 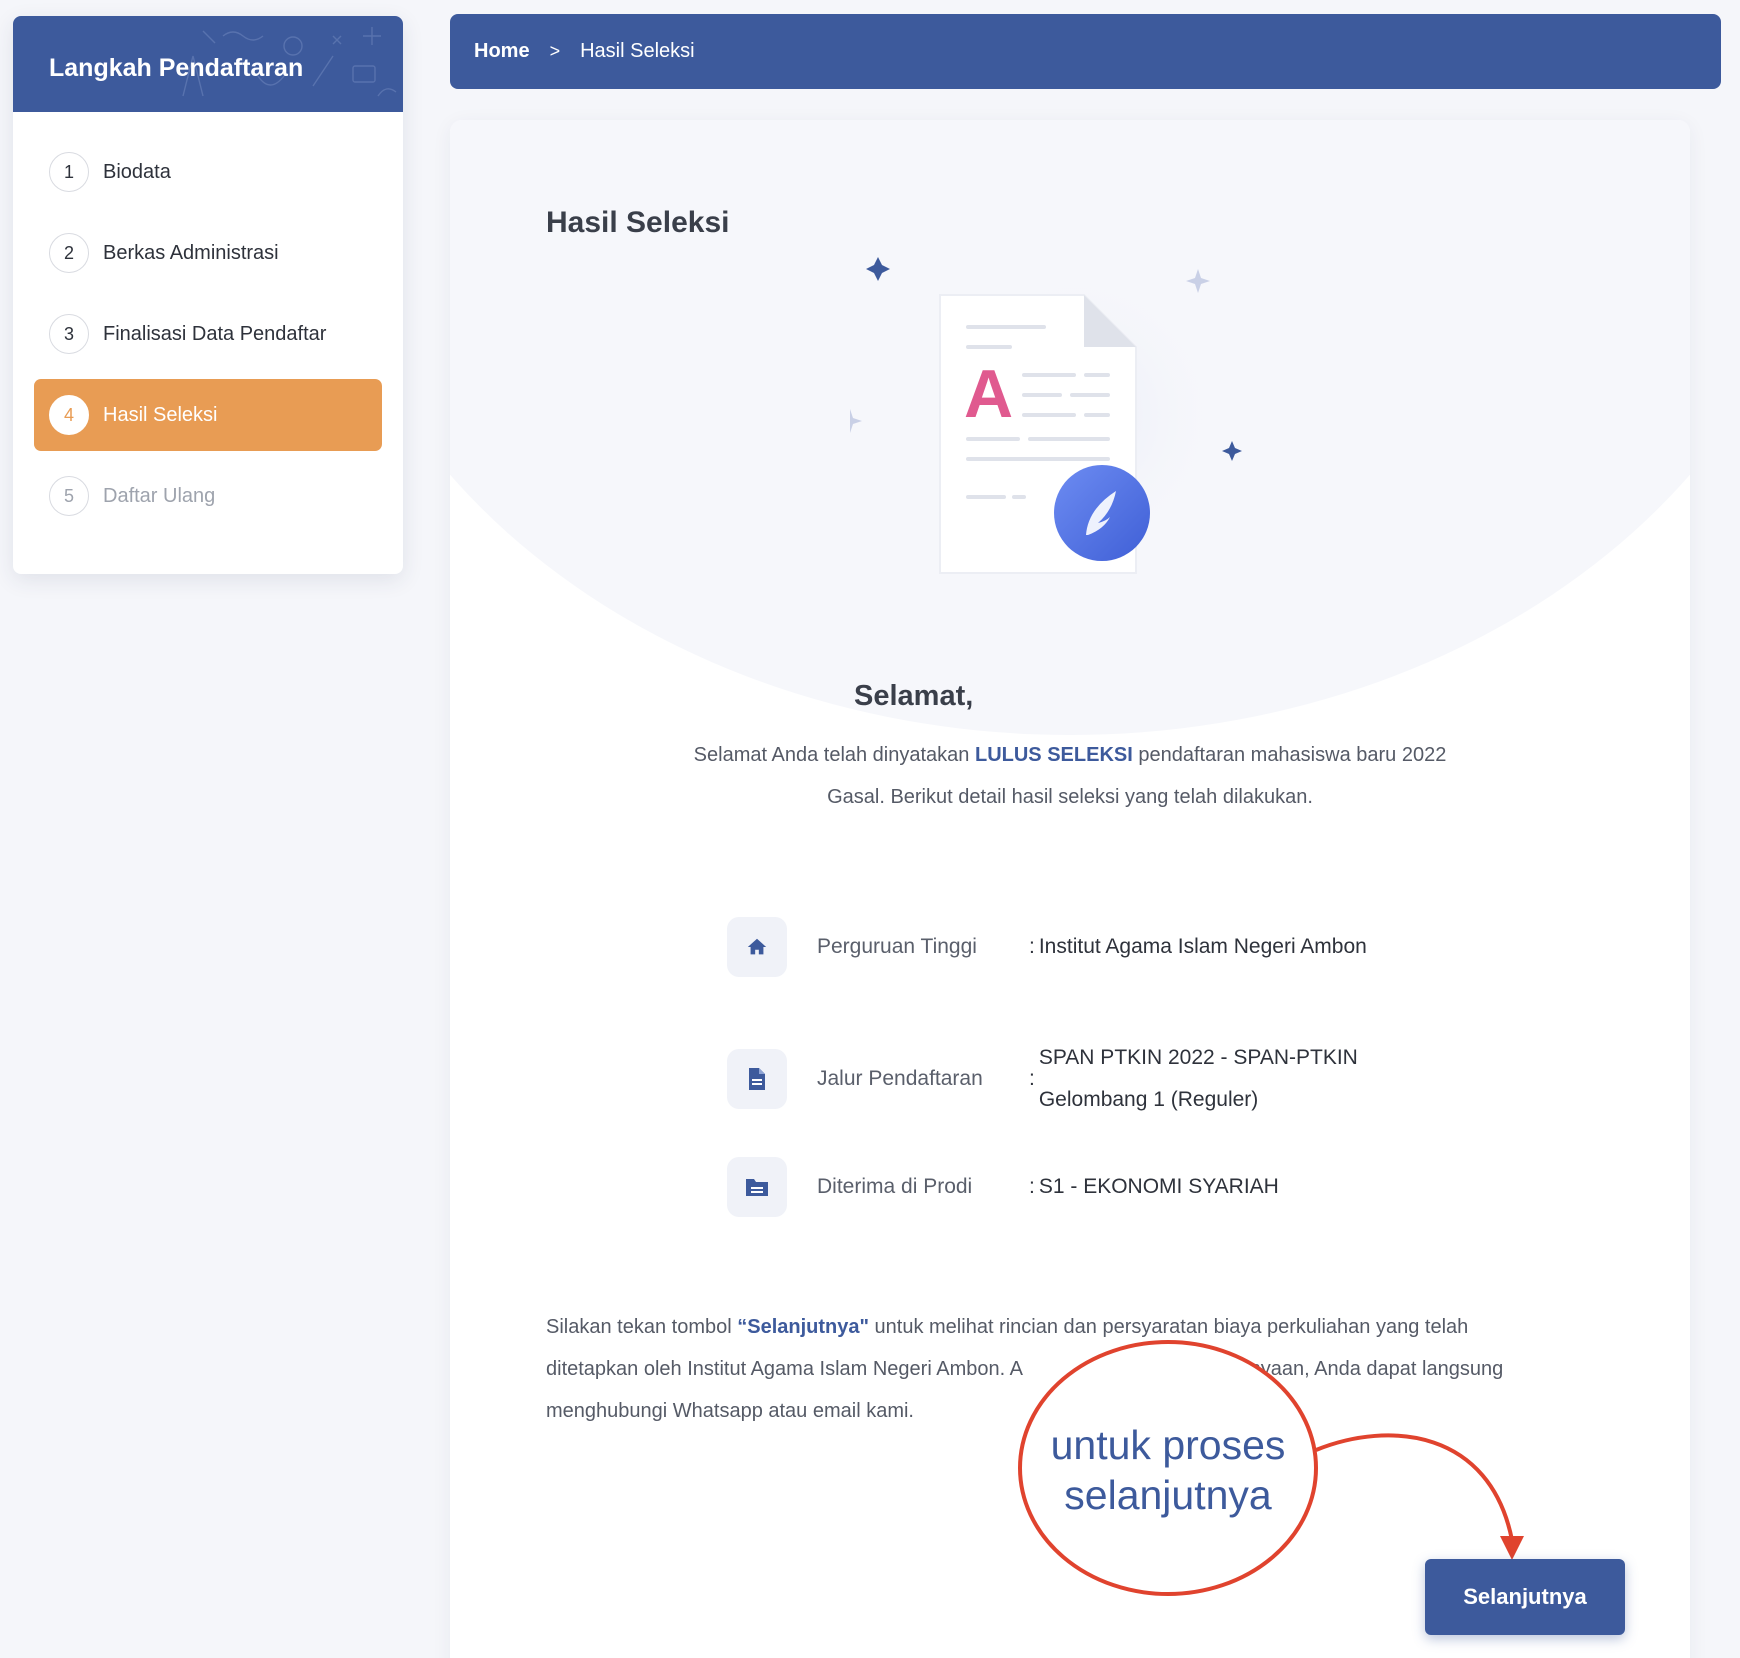 I want to click on step-daftar-ulang: 5 Daftar Ulang, so click(x=208, y=496).